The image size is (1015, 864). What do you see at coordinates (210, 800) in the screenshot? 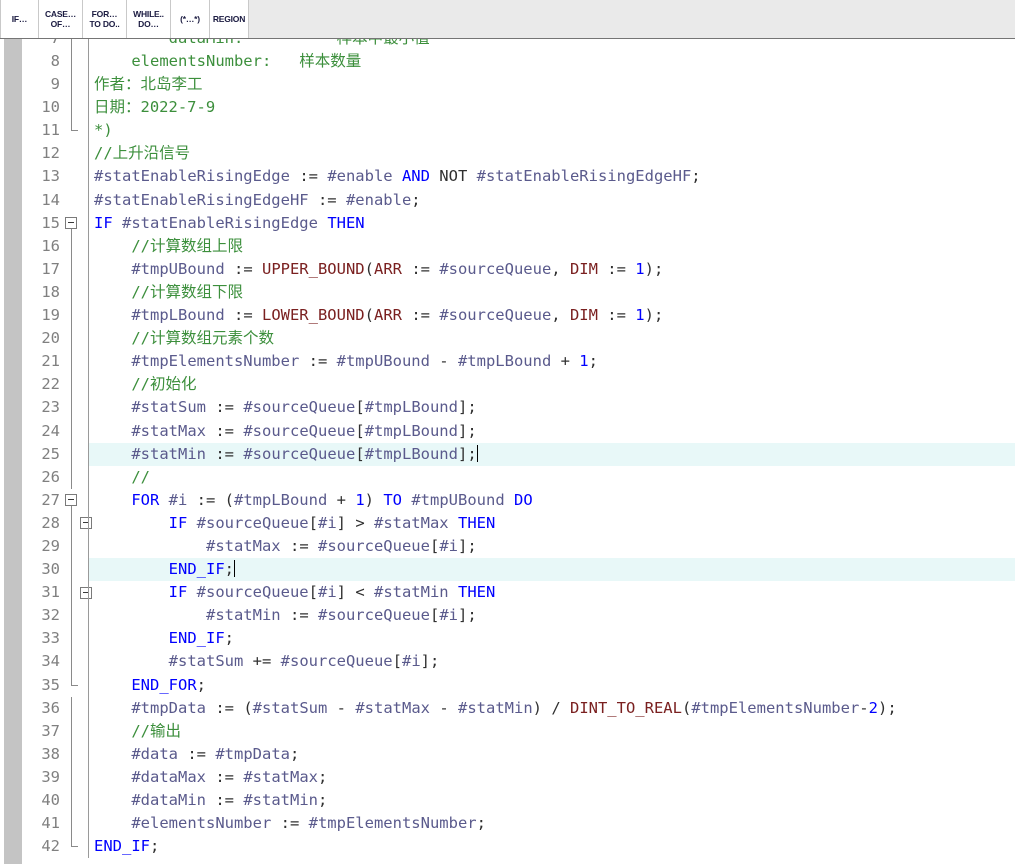
I see `code-line-text: #dataMin := #statMin;` at bounding box center [210, 800].